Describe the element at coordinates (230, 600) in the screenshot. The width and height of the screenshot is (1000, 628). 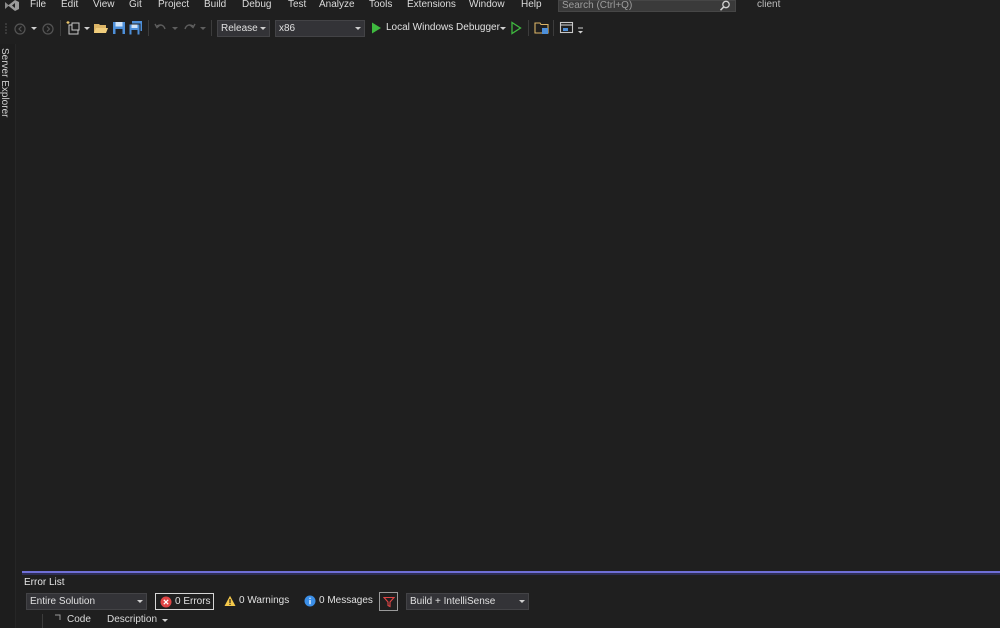
I see `warning-icon` at that location.